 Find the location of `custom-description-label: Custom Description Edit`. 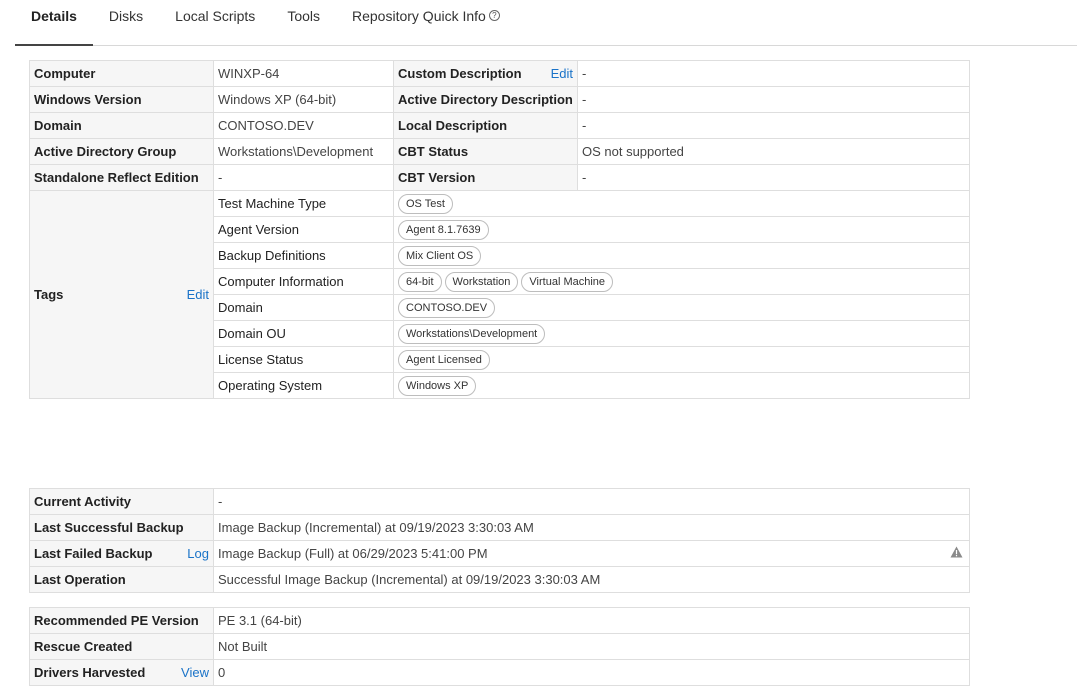

custom-description-label: Custom Description Edit is located at coordinates (485, 73).